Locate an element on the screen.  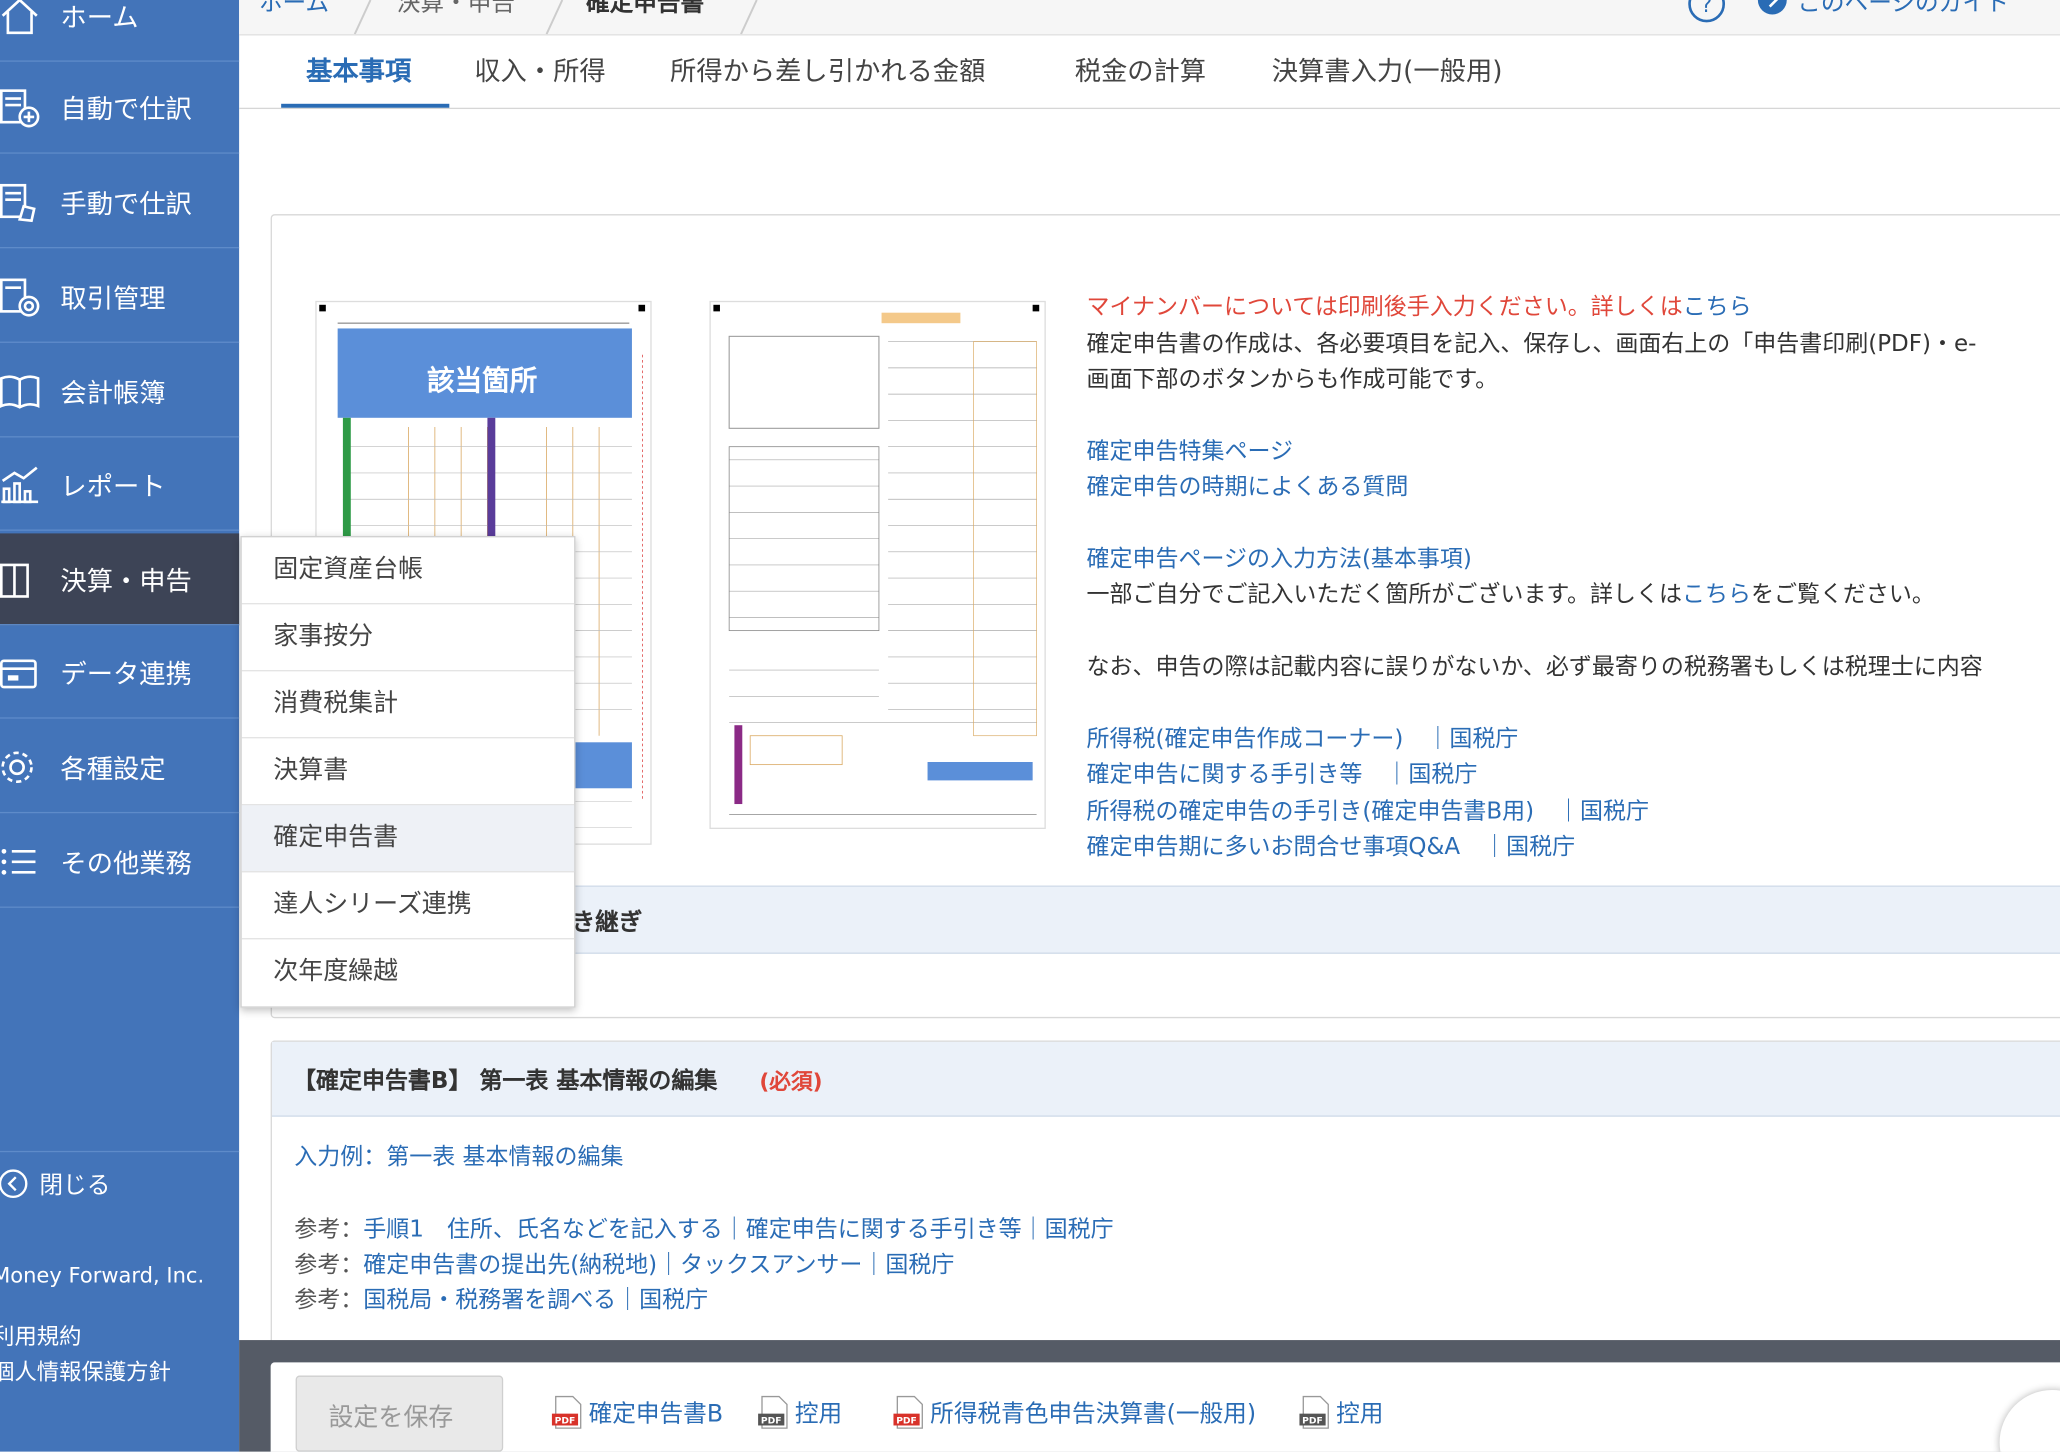
sidebar-item-auto-journal: 自動で仕訳 is located at coordinates (120, 108).